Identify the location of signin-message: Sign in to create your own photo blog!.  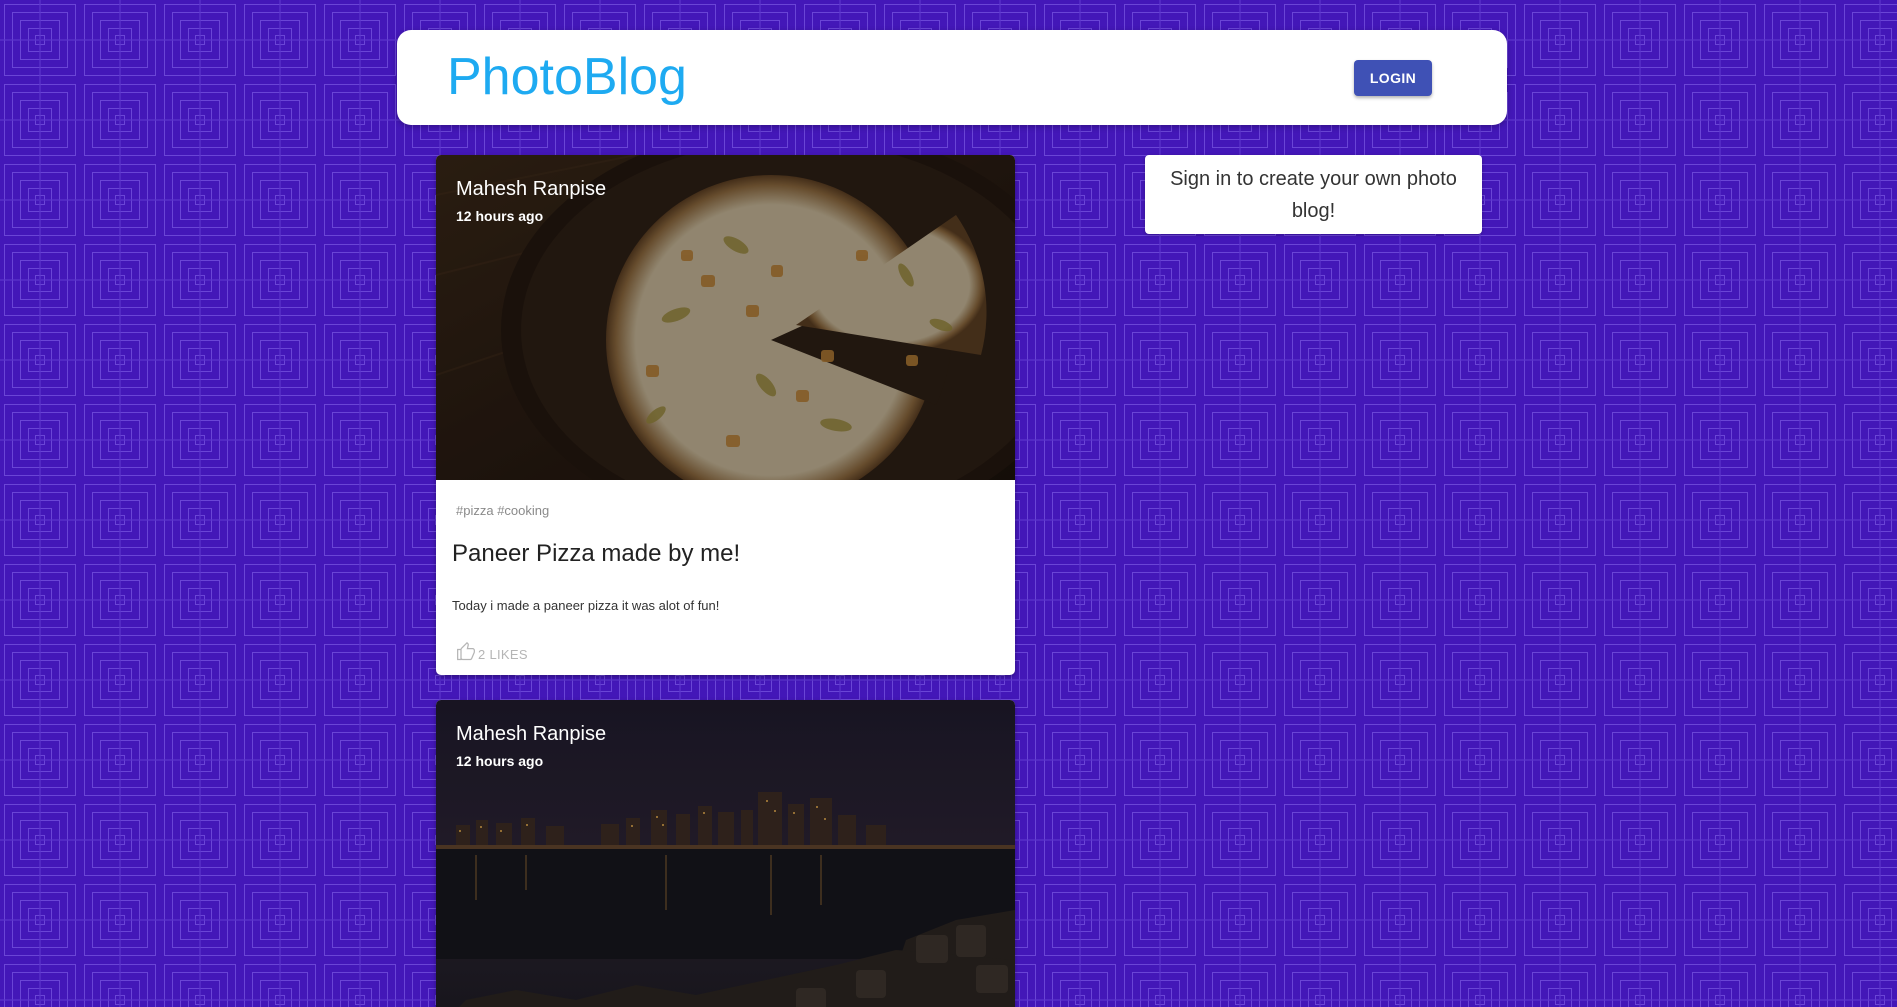
(1313, 194).